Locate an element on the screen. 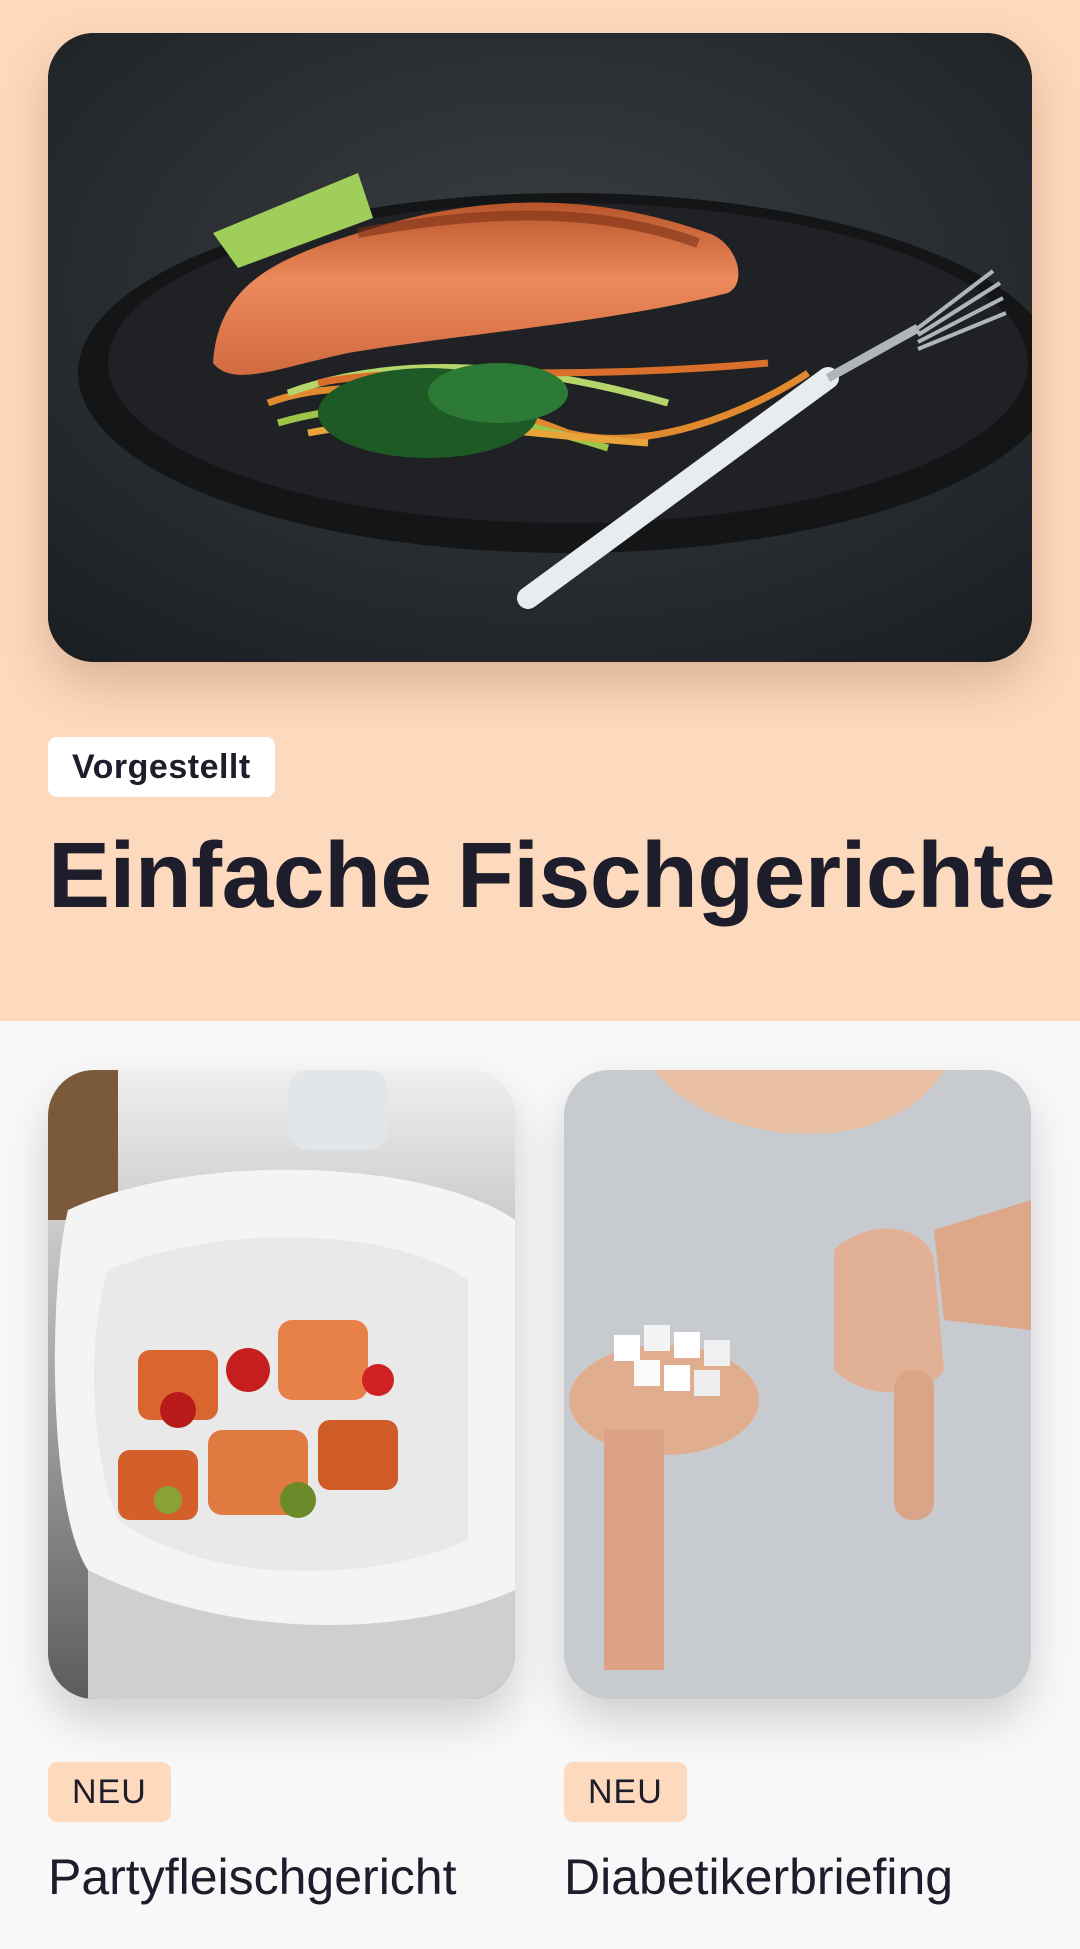  sugar-cubes-image is located at coordinates (797, 1384).